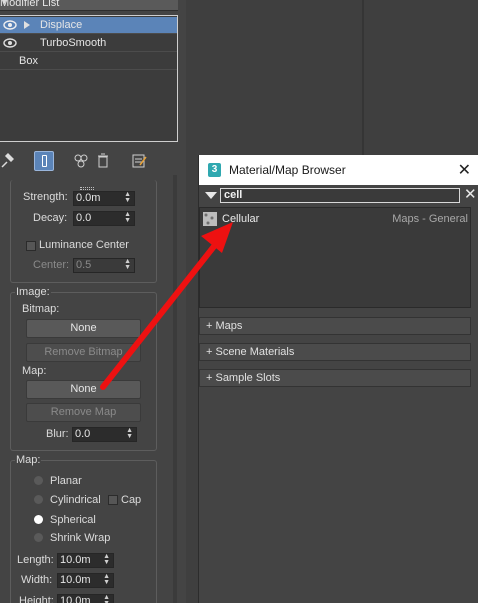  Describe the element at coordinates (104, 434) in the screenshot. I see `blur-spinner: 0.0 ▲ ▼` at that location.